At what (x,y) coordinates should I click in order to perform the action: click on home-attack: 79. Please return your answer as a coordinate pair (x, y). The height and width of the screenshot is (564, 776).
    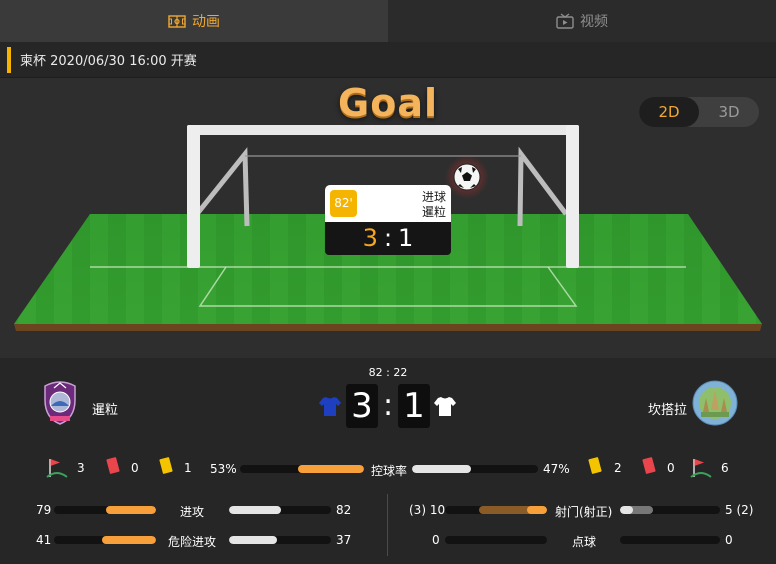
    Looking at the image, I should click on (44, 510).